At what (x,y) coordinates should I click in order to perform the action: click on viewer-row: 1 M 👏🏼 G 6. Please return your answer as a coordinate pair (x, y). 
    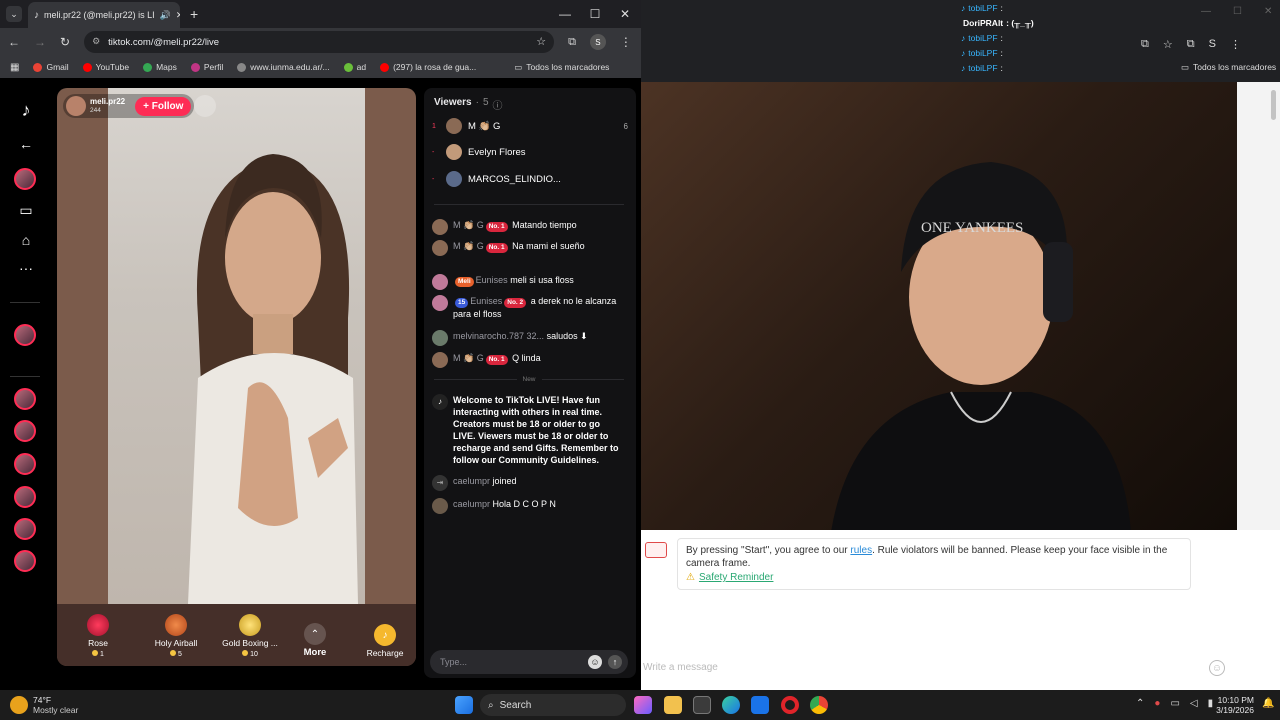
    Looking at the image, I should click on (530, 126).